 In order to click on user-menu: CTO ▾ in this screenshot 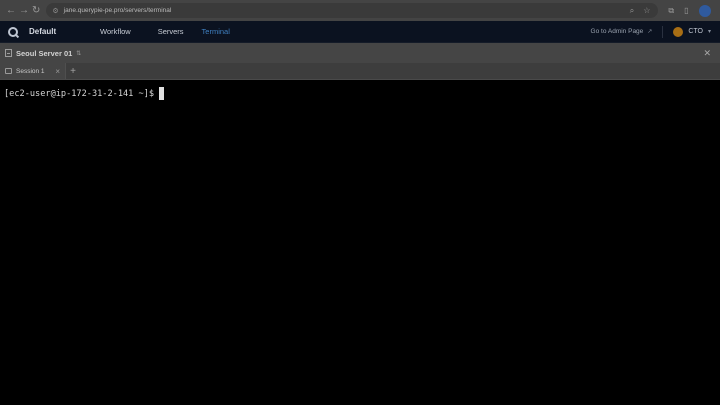, I will do `click(691, 31)`.